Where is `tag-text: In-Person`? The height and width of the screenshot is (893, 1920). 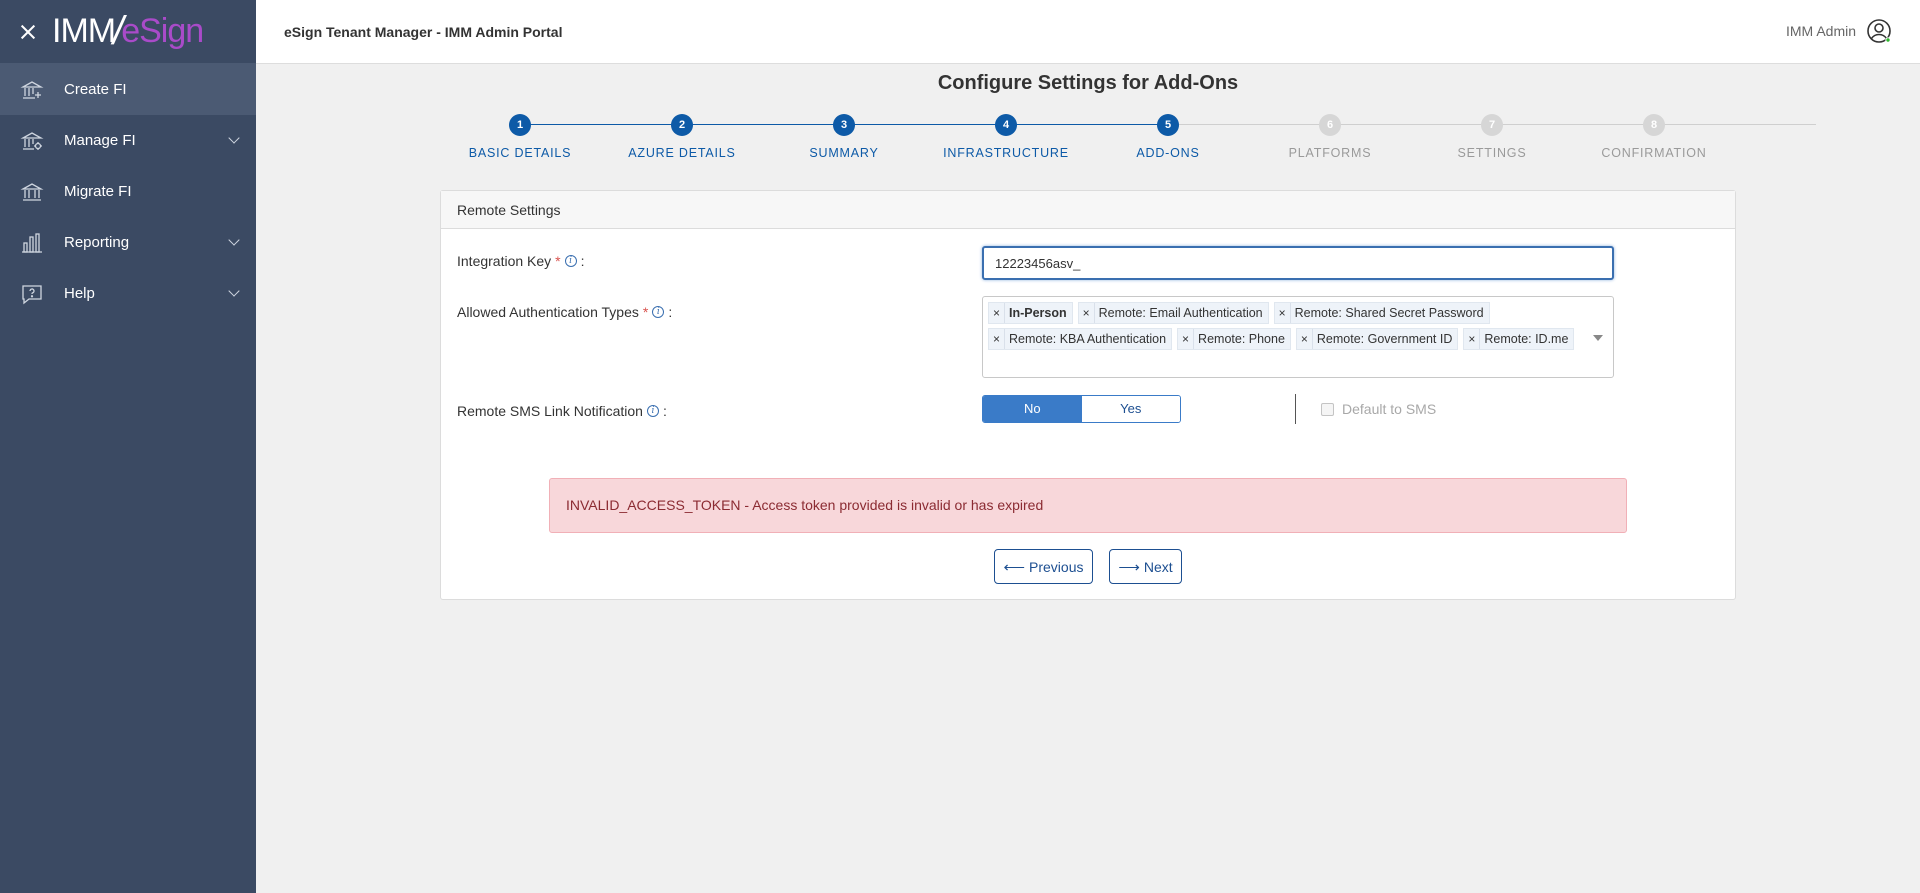 tag-text: In-Person is located at coordinates (1038, 313).